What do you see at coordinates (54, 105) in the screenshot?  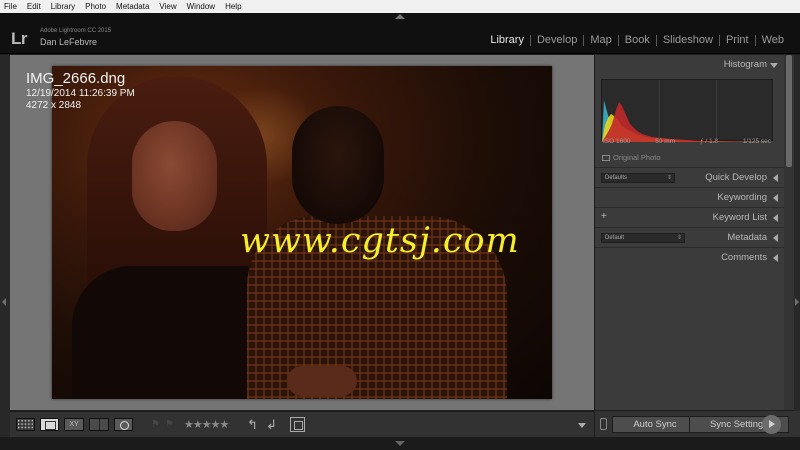 I see `photo-dimensions: 4272 x 2848` at bounding box center [54, 105].